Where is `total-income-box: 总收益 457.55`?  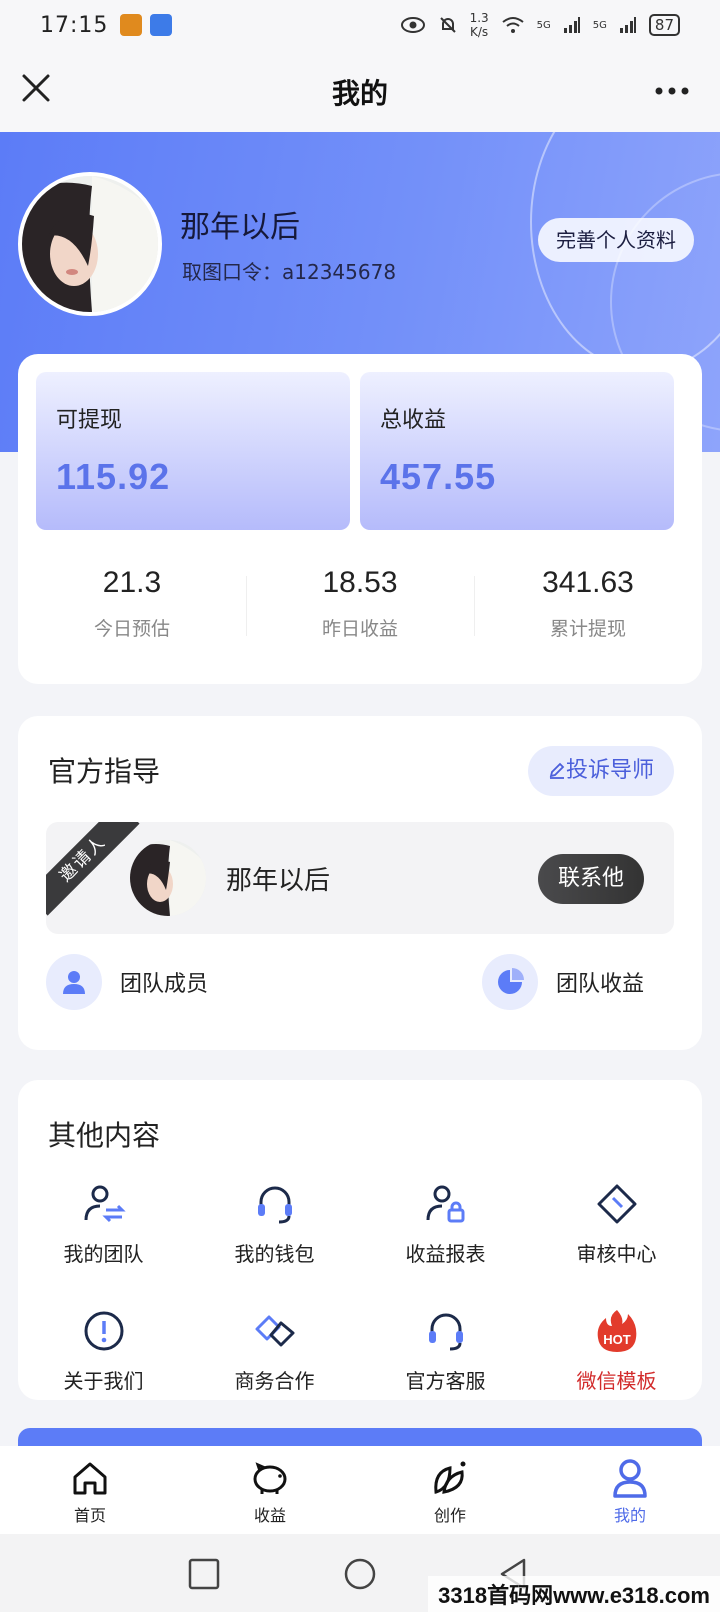 total-income-box: 总收益 457.55 is located at coordinates (517, 451).